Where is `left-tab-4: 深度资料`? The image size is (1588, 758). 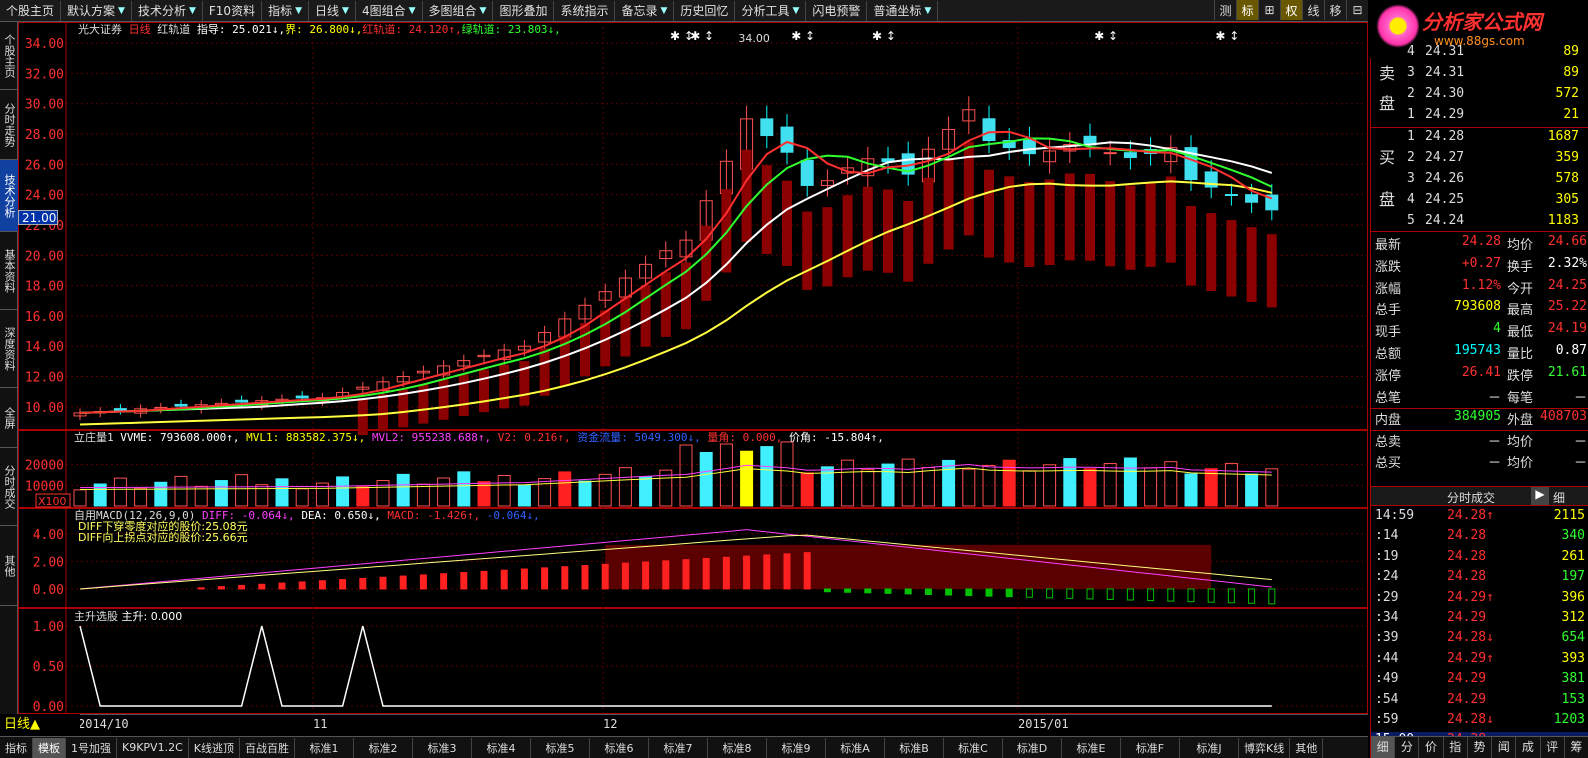 left-tab-4: 深度资料 is located at coordinates (9, 349).